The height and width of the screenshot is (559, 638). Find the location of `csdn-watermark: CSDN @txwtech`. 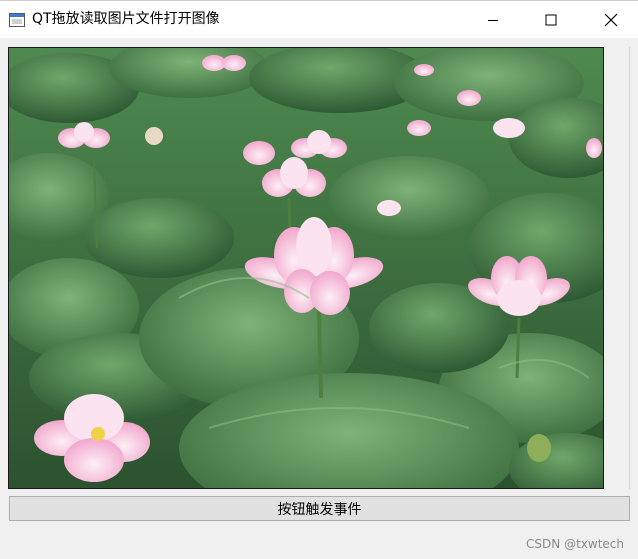

csdn-watermark: CSDN @txwtech is located at coordinates (575, 544).